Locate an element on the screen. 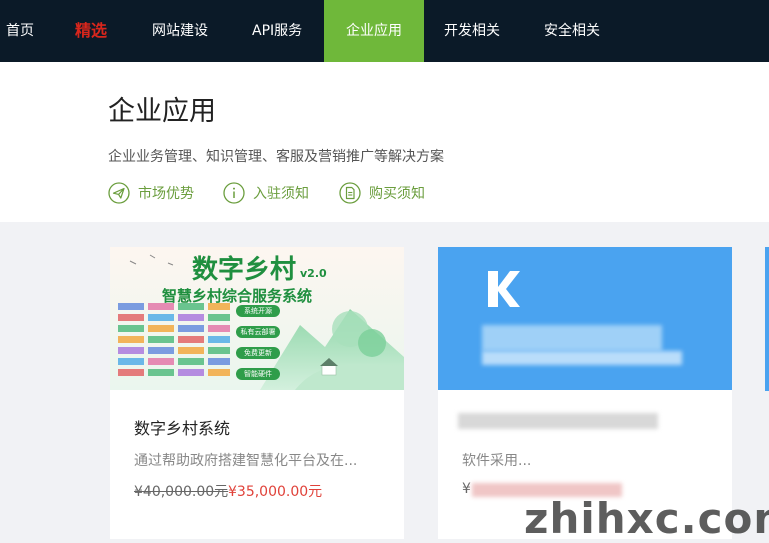 This screenshot has width=769, height=543. info-icon is located at coordinates (234, 193).